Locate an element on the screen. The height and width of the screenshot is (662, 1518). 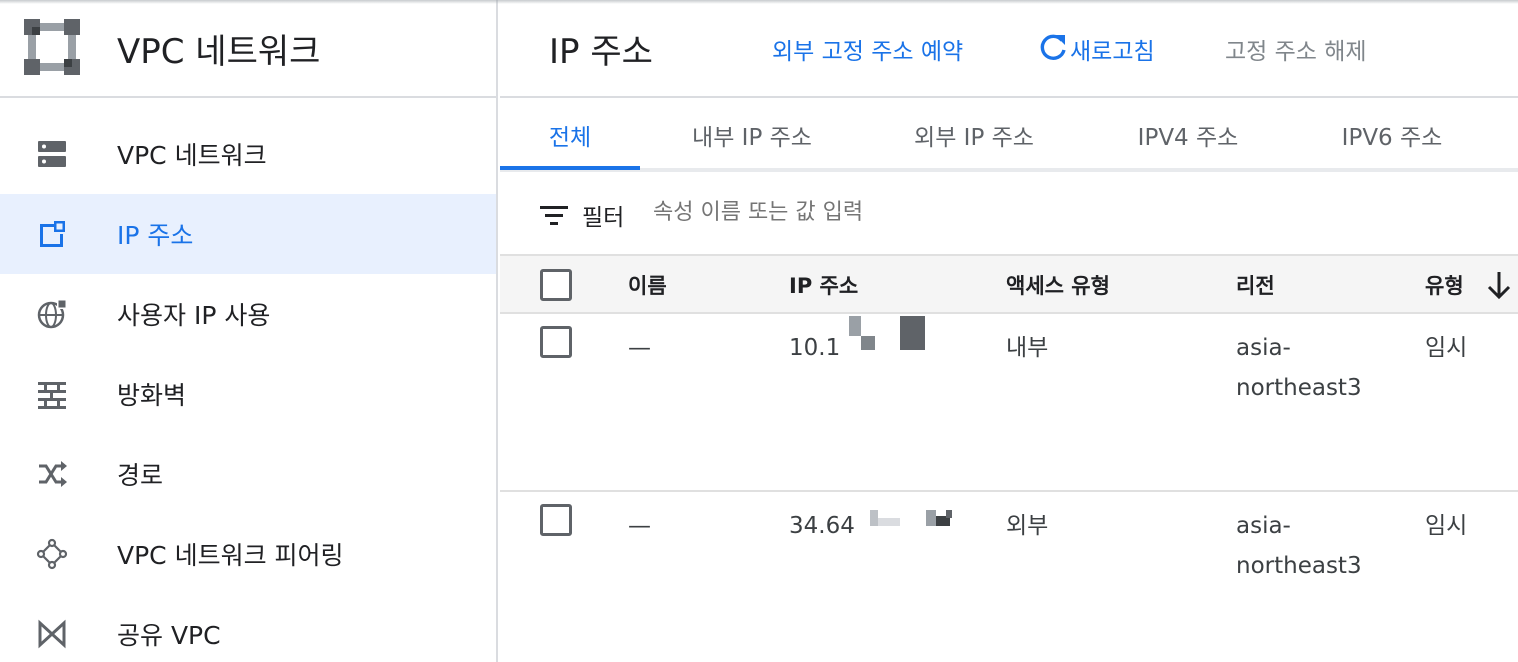
column-header-name: 이름 is located at coordinates (647, 285).